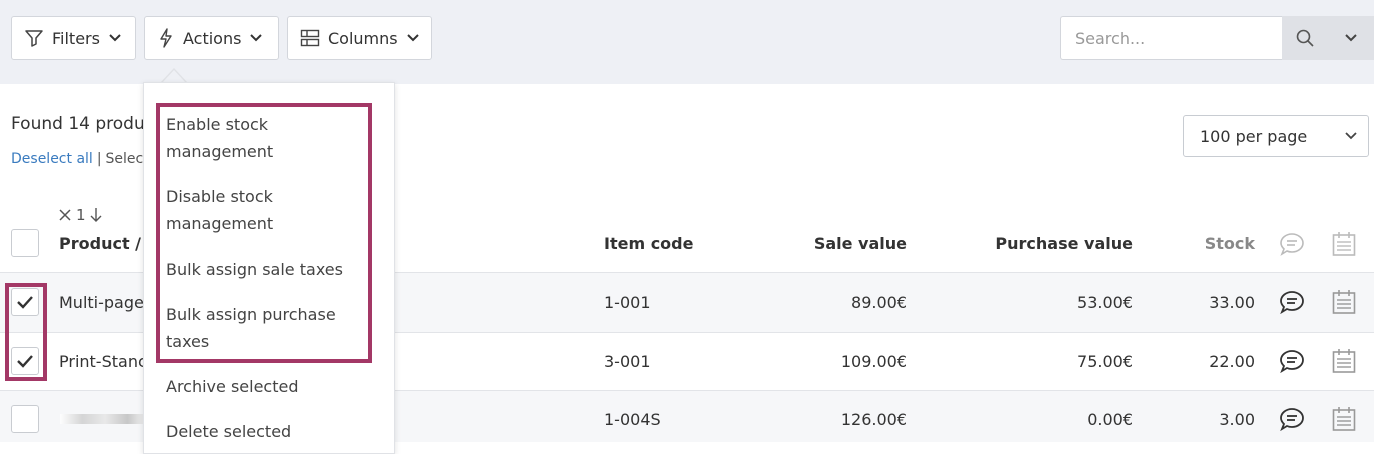 Image resolution: width=1374 pixels, height=454 pixels. Describe the element at coordinates (627, 361) in the screenshot. I see `item-code: 3-001` at that location.